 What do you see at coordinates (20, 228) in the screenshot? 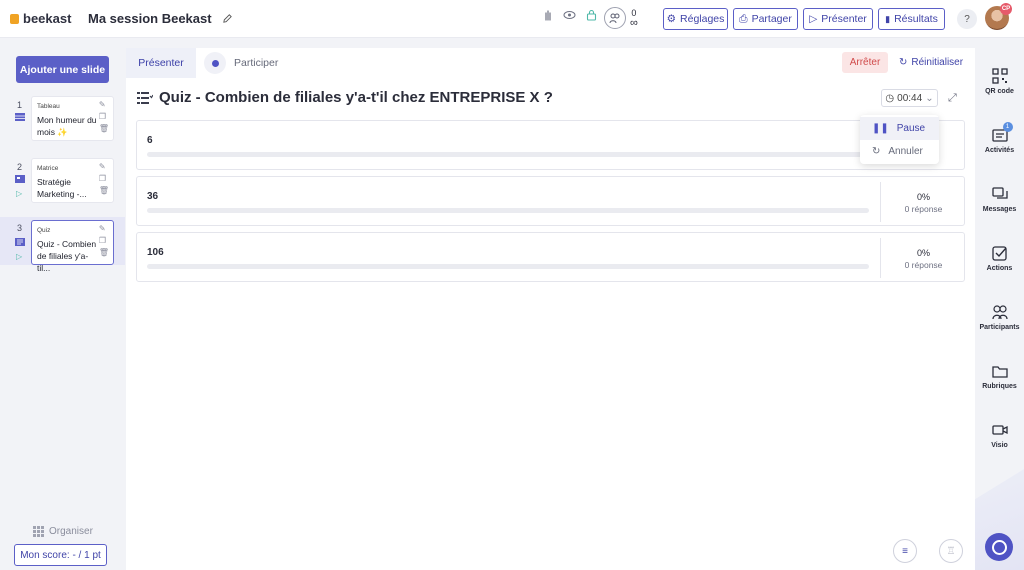
I see `slide-number: 3` at bounding box center [20, 228].